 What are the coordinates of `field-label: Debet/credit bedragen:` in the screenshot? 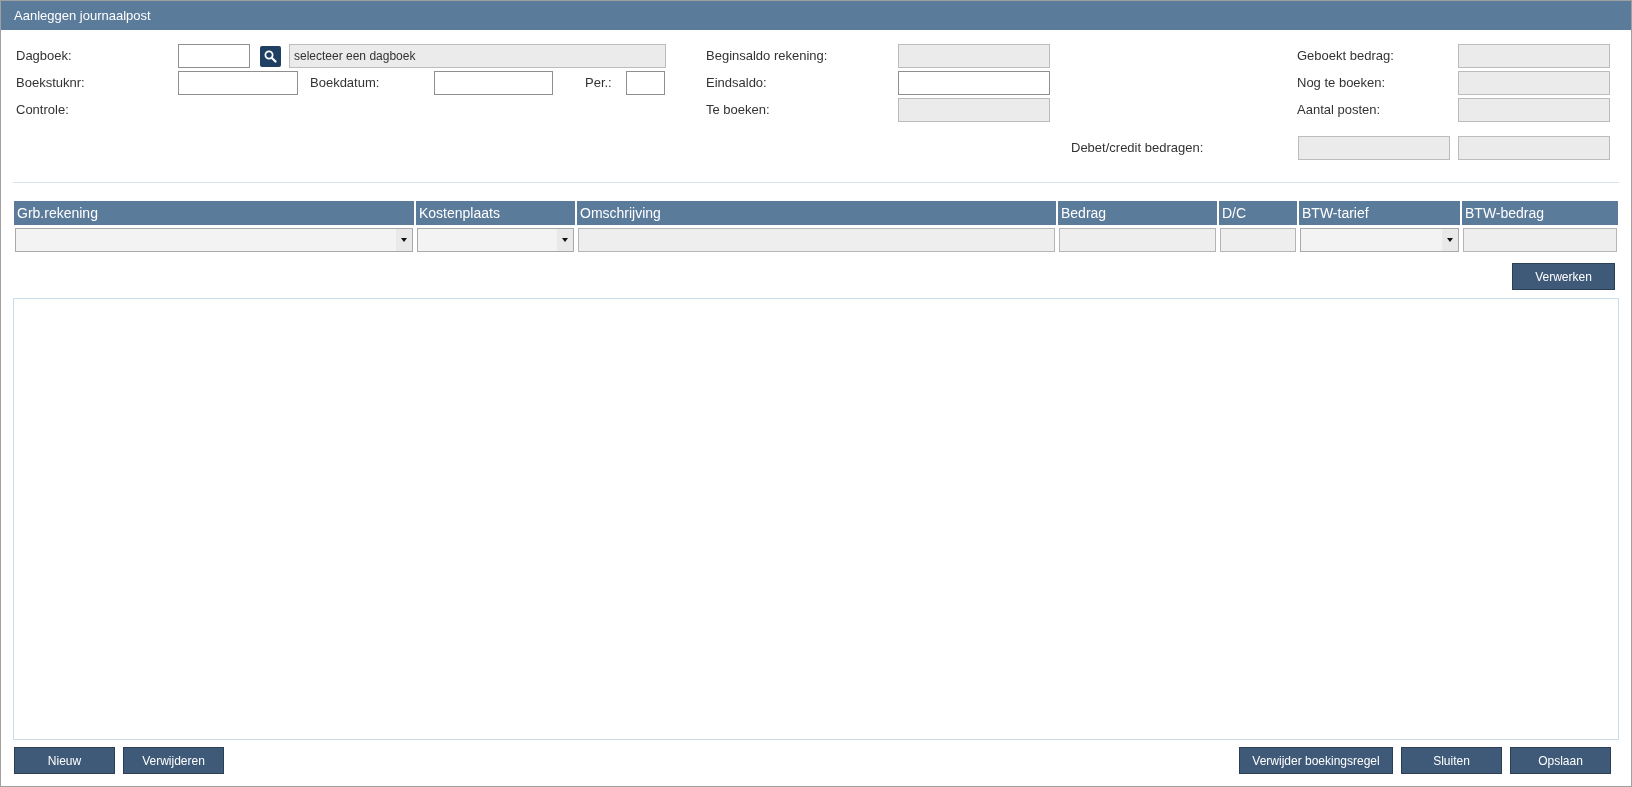 It's located at (1138, 148).